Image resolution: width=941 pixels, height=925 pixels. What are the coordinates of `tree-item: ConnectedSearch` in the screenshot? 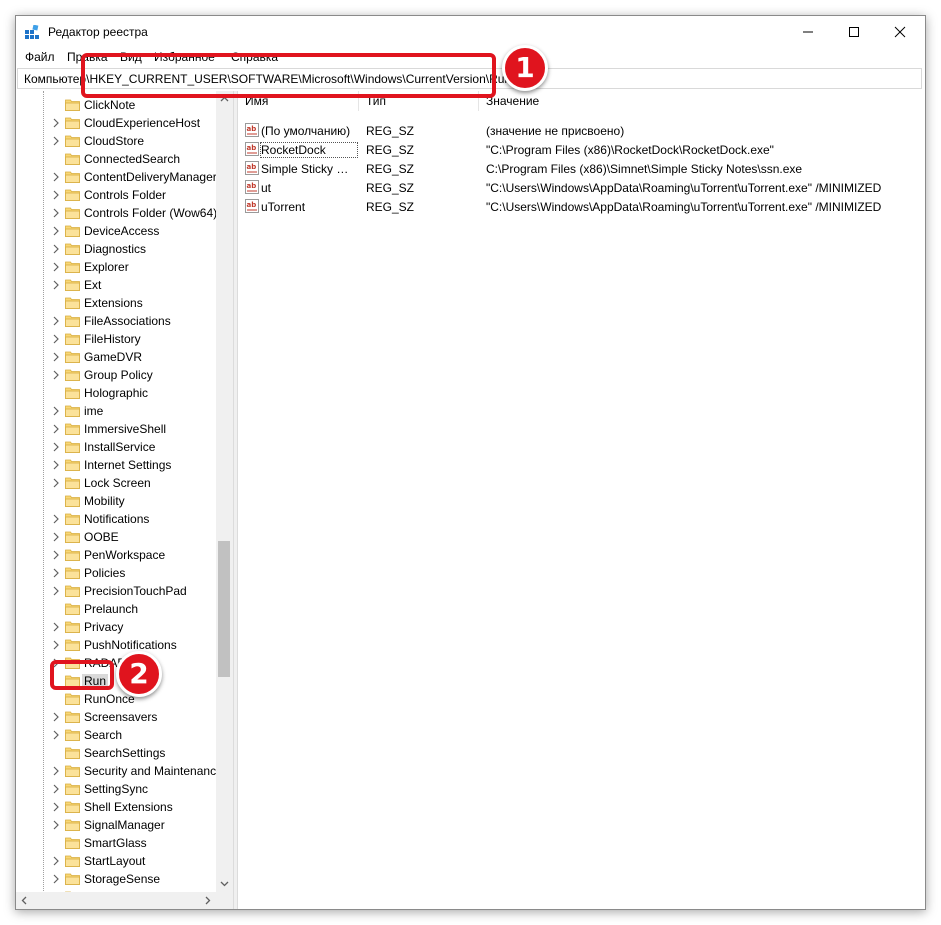 It's located at (116, 159).